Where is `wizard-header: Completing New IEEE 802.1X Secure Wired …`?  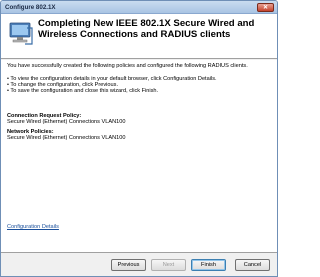 wizard-header: Completing New IEEE 802.1X Secure Wired … is located at coordinates (139, 36).